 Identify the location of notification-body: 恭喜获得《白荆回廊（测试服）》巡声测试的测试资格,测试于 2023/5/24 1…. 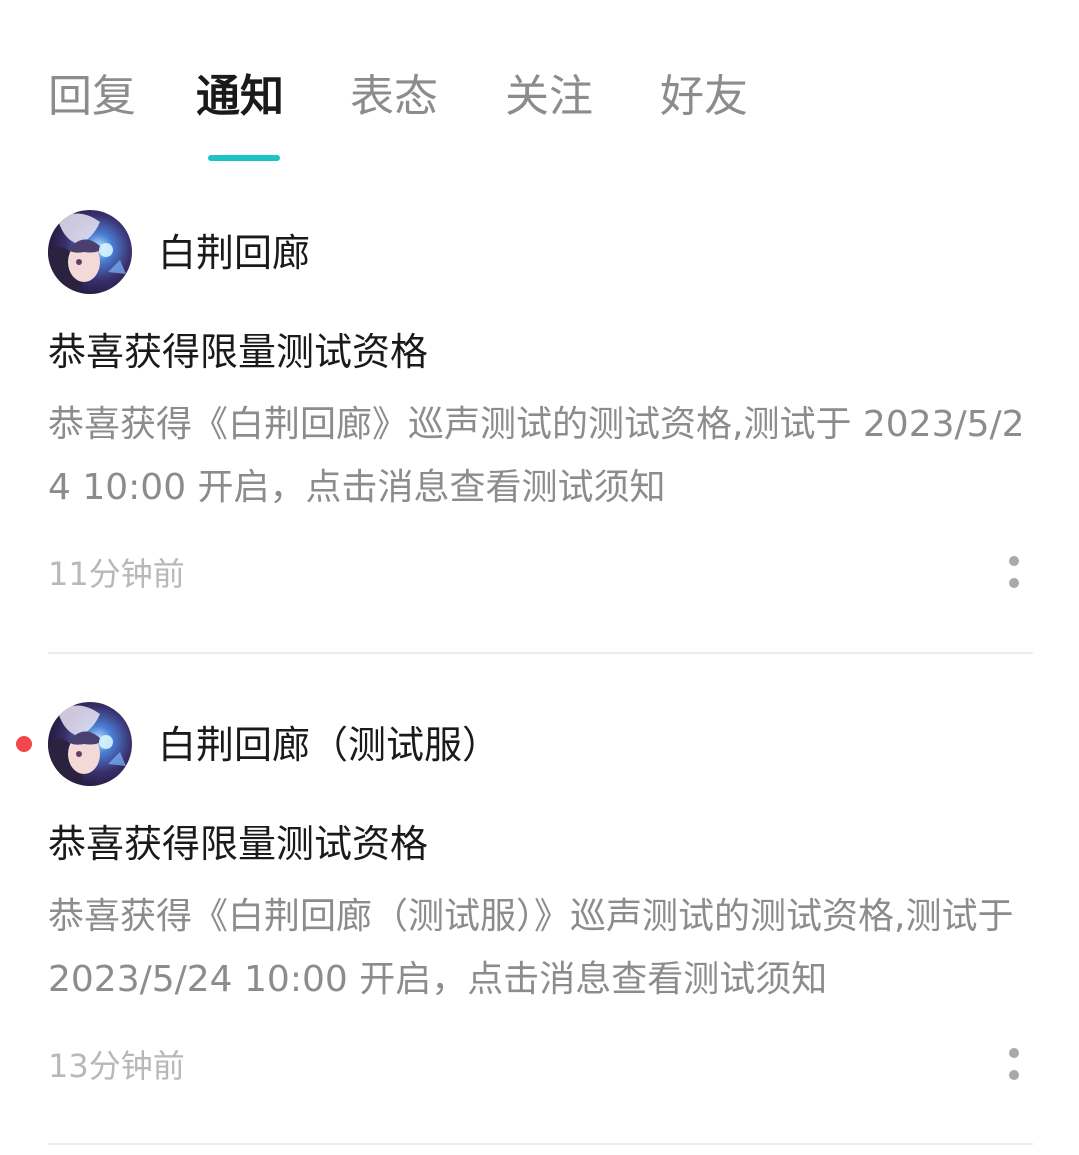
(531, 948).